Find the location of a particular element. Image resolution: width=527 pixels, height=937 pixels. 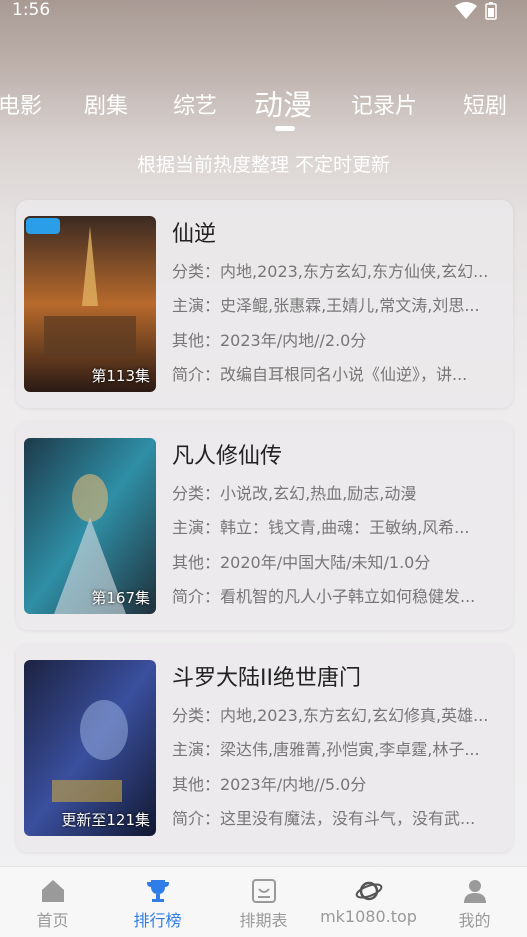

poster-image: 更新至121集 is located at coordinates (90, 748).